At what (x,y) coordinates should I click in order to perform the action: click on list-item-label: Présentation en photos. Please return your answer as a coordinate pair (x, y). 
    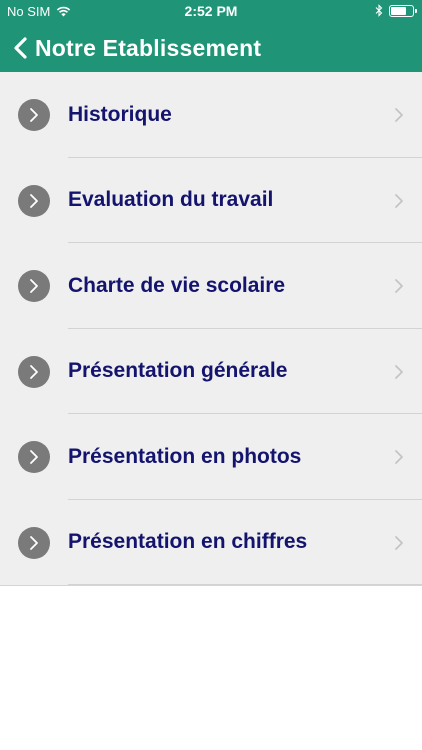
    Looking at the image, I should click on (185, 456).